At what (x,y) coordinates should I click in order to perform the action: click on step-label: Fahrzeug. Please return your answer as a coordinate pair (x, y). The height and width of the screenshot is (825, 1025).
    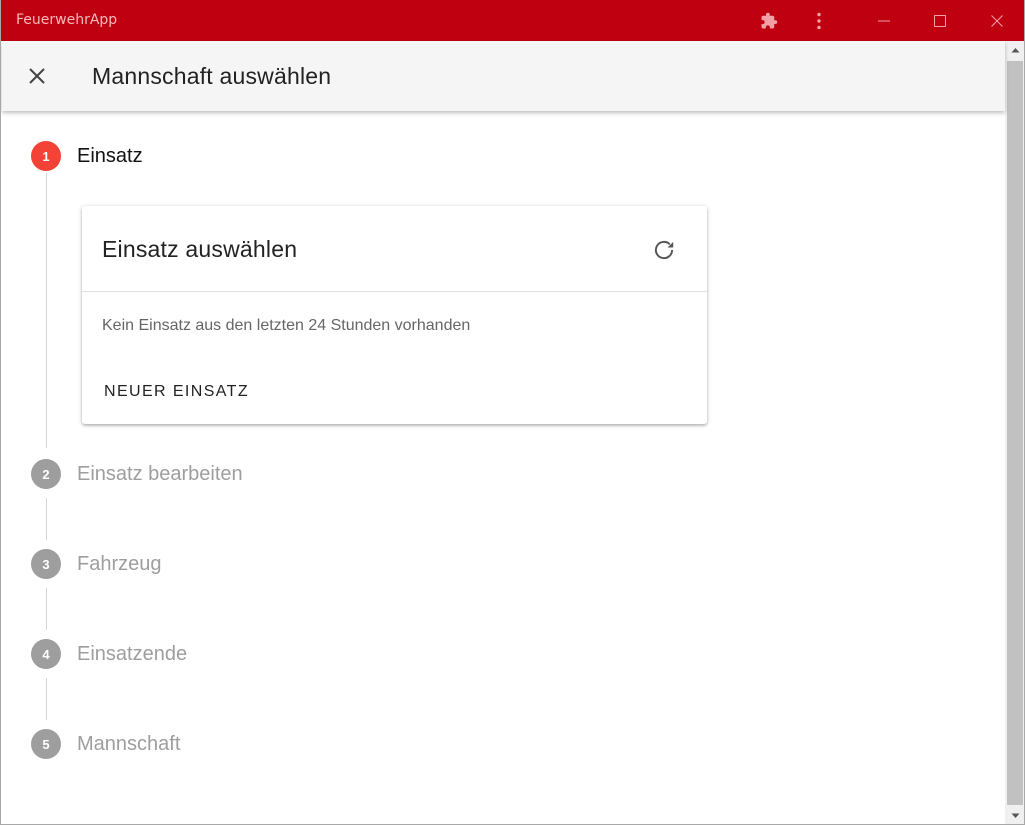
    Looking at the image, I should click on (119, 563).